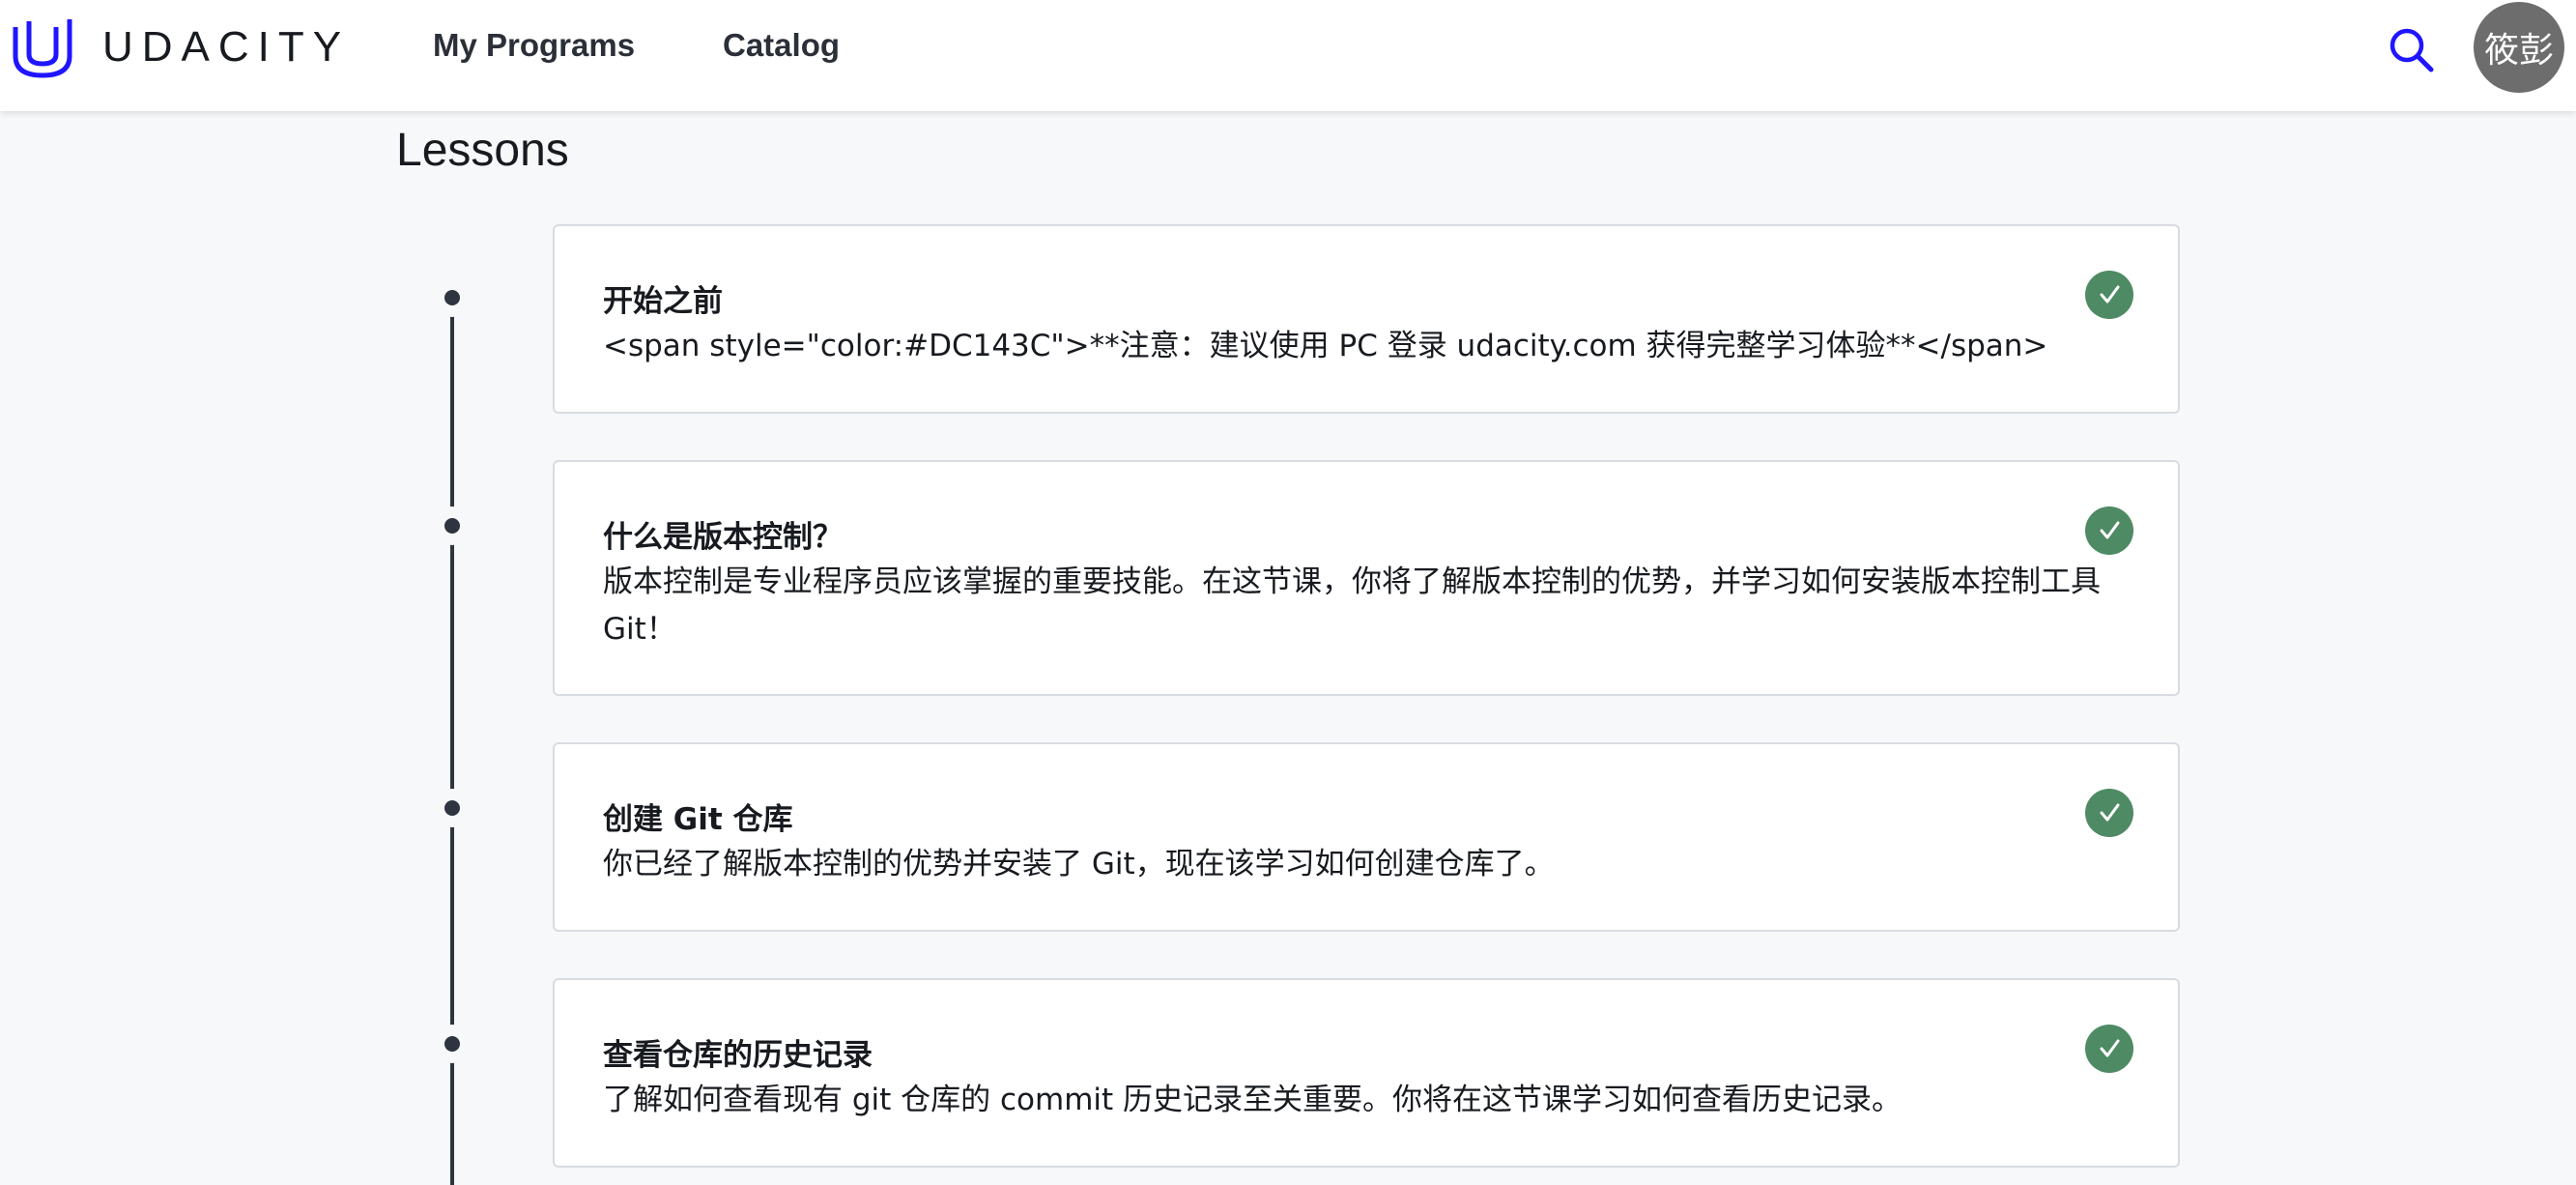 This screenshot has height=1185, width=2576. What do you see at coordinates (1079, 865) in the screenshot?
I see `lesson-description: 你已经了解版本控制的优势并安装了 Git，现在该学习如何创建仓库了。` at bounding box center [1079, 865].